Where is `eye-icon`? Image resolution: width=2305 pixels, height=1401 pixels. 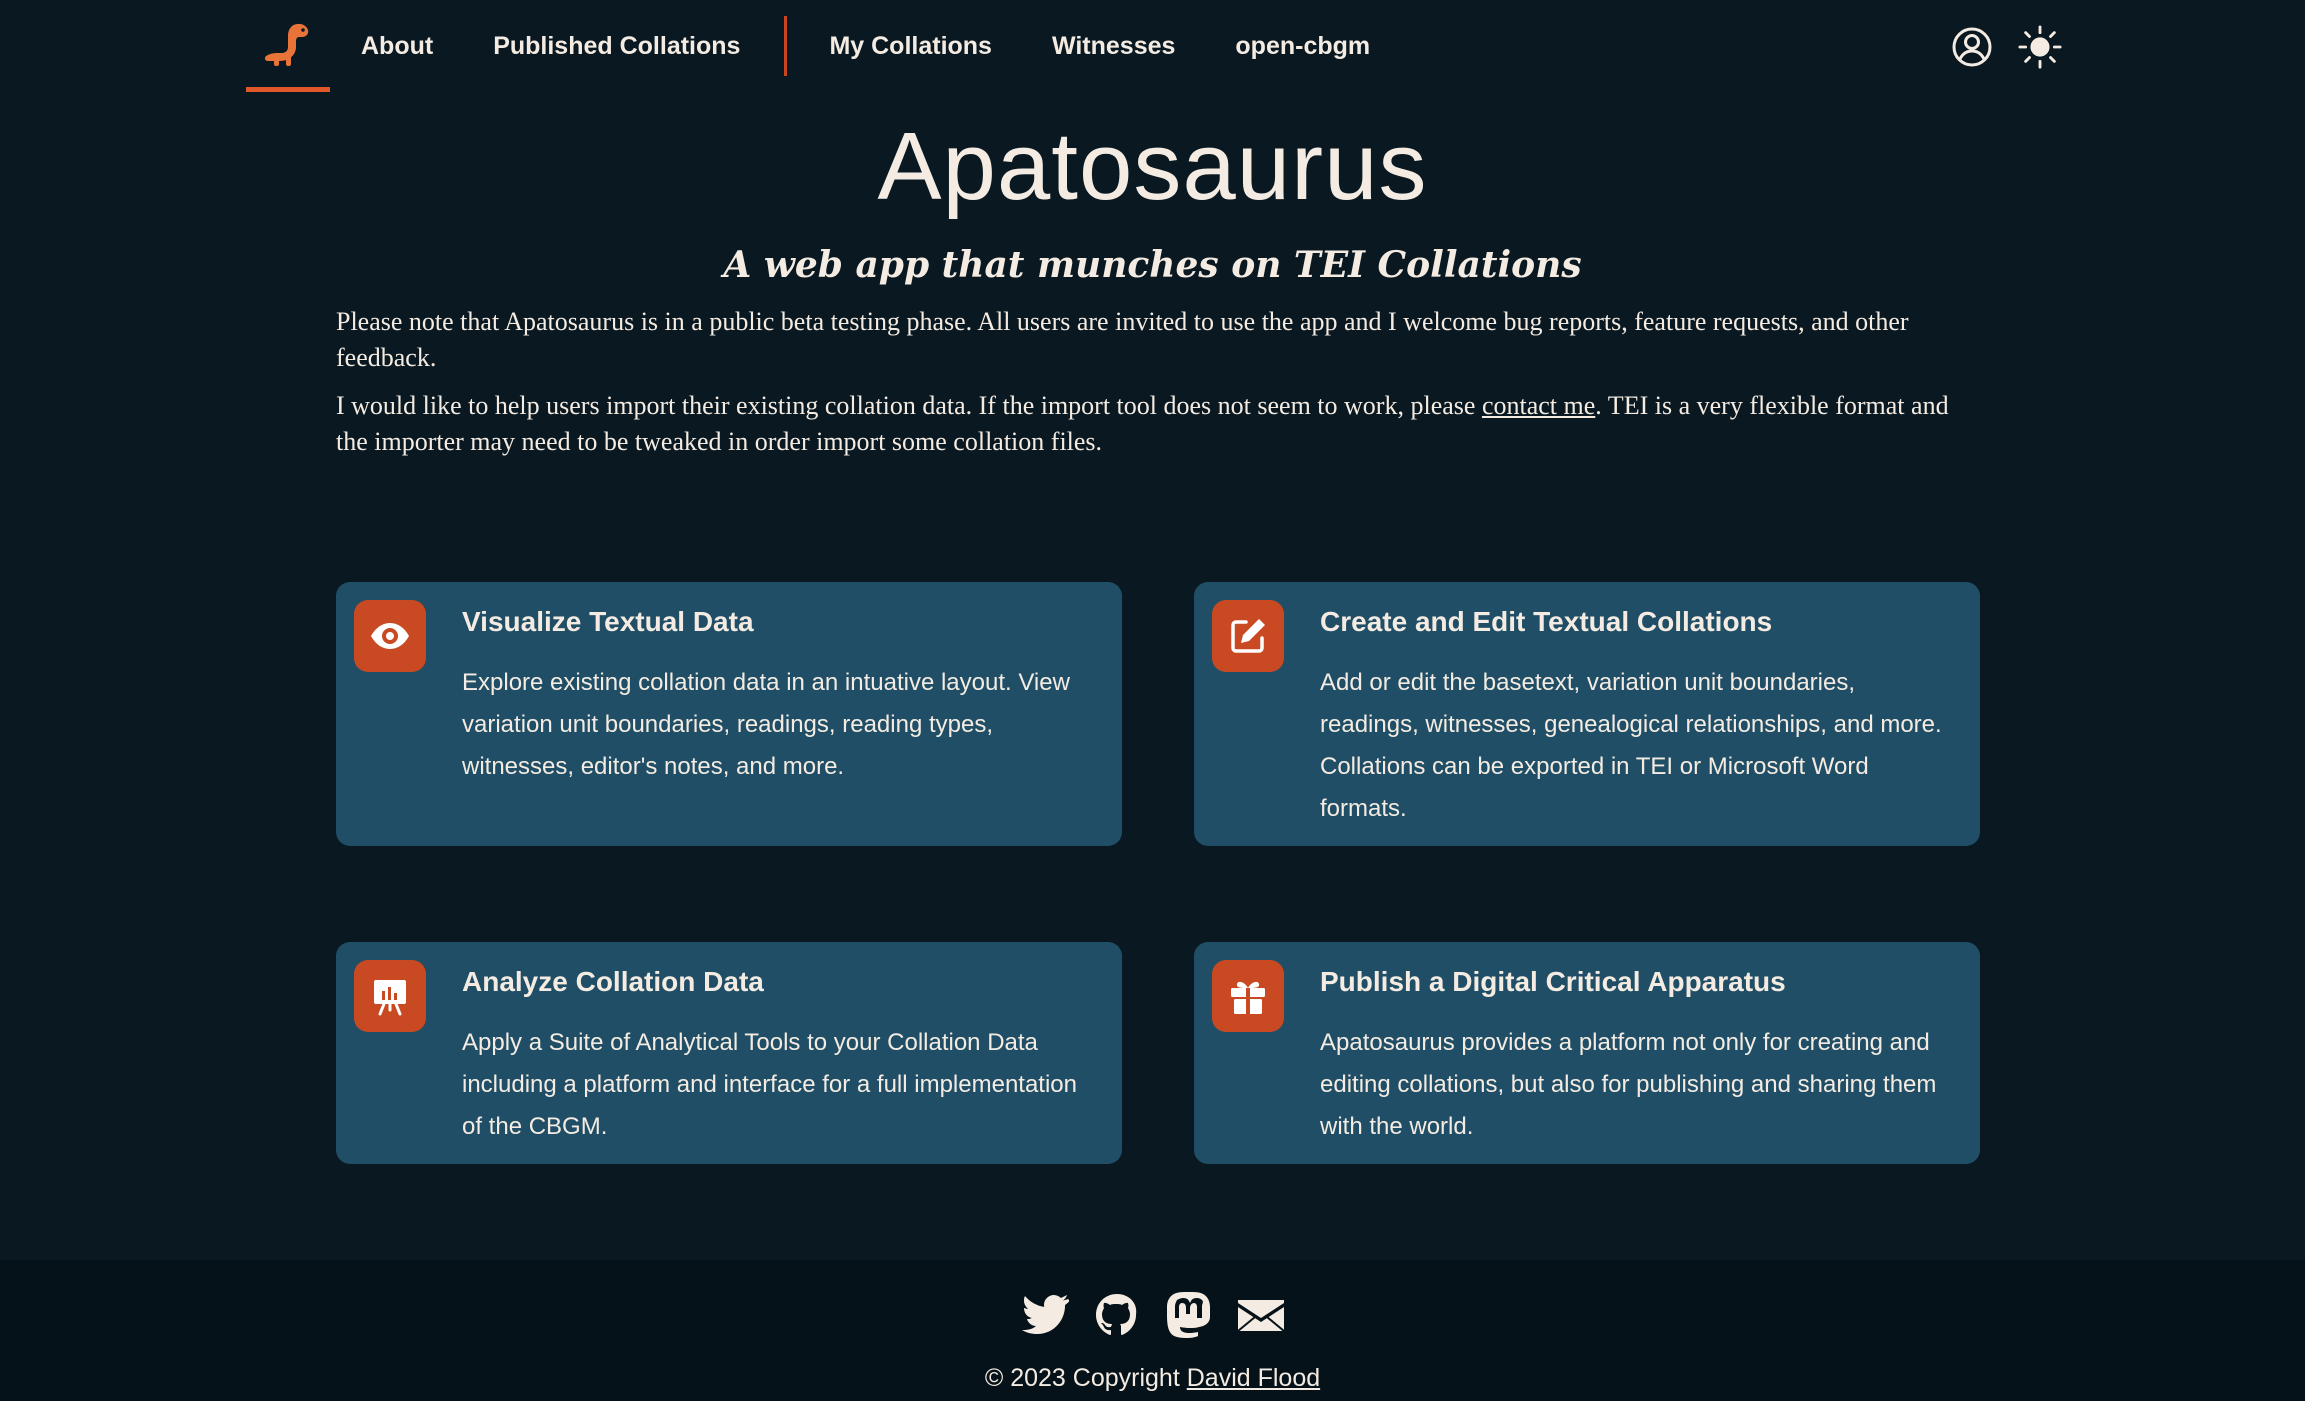 eye-icon is located at coordinates (390, 636).